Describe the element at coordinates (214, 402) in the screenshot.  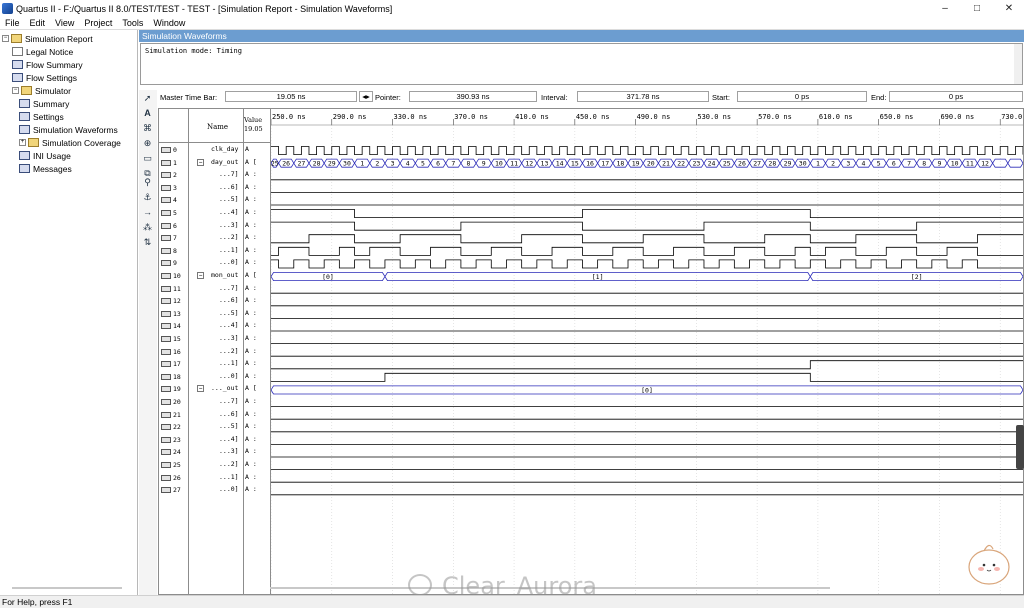
I see `signal-row: 20 ...7] A :` at that location.